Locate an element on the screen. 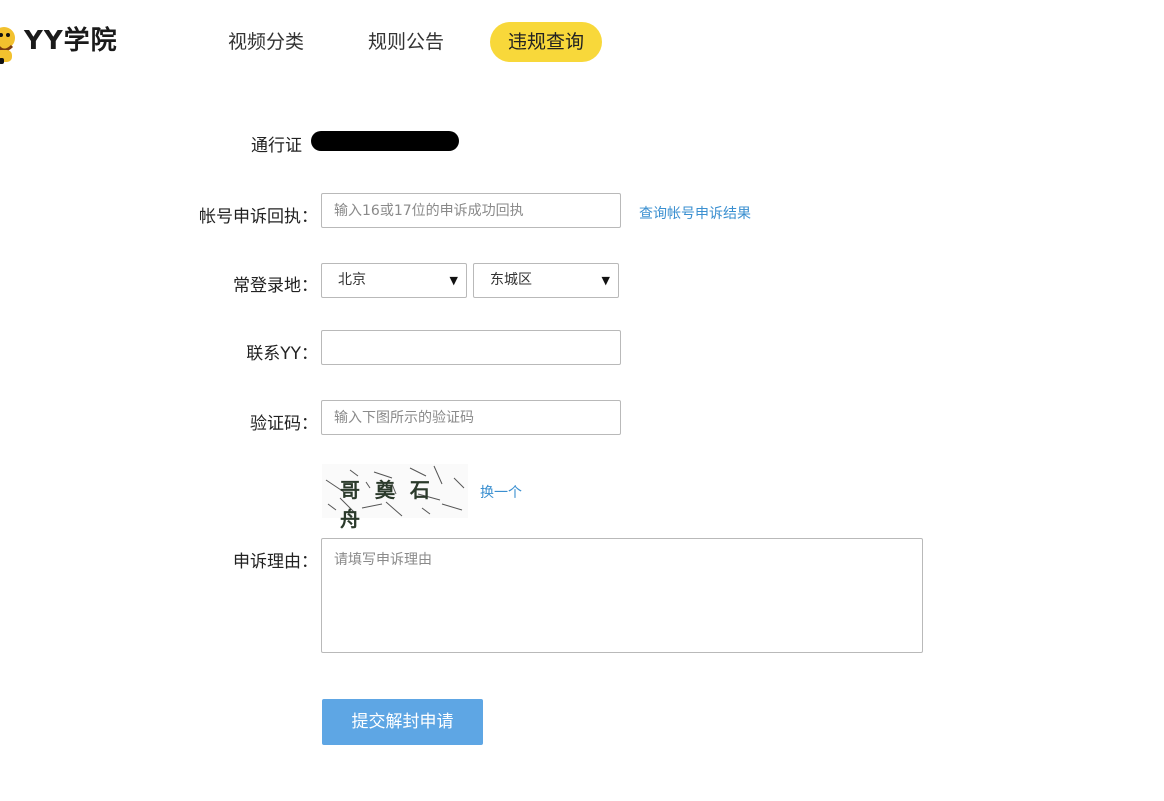 This screenshot has width=1164, height=801. query-receipt-result-link: 查询帐号申诉结果 is located at coordinates (695, 213).